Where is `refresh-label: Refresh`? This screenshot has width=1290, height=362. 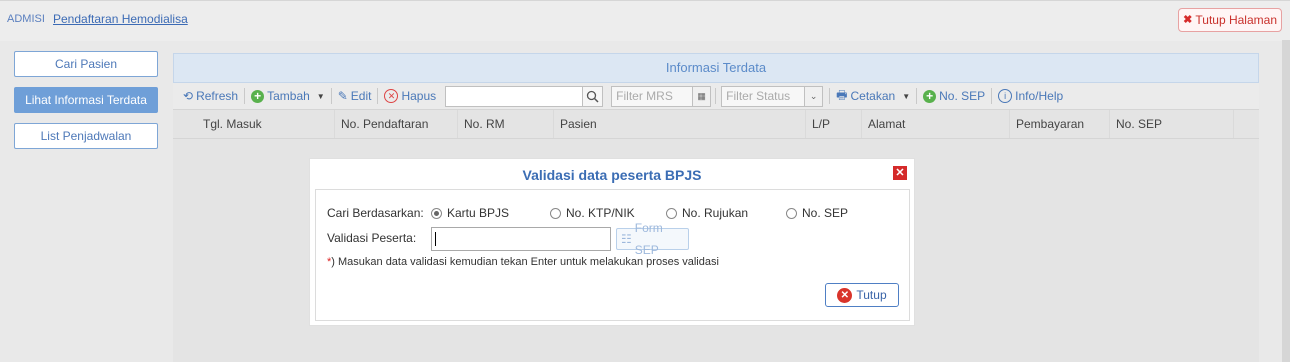
refresh-label: Refresh is located at coordinates (217, 96).